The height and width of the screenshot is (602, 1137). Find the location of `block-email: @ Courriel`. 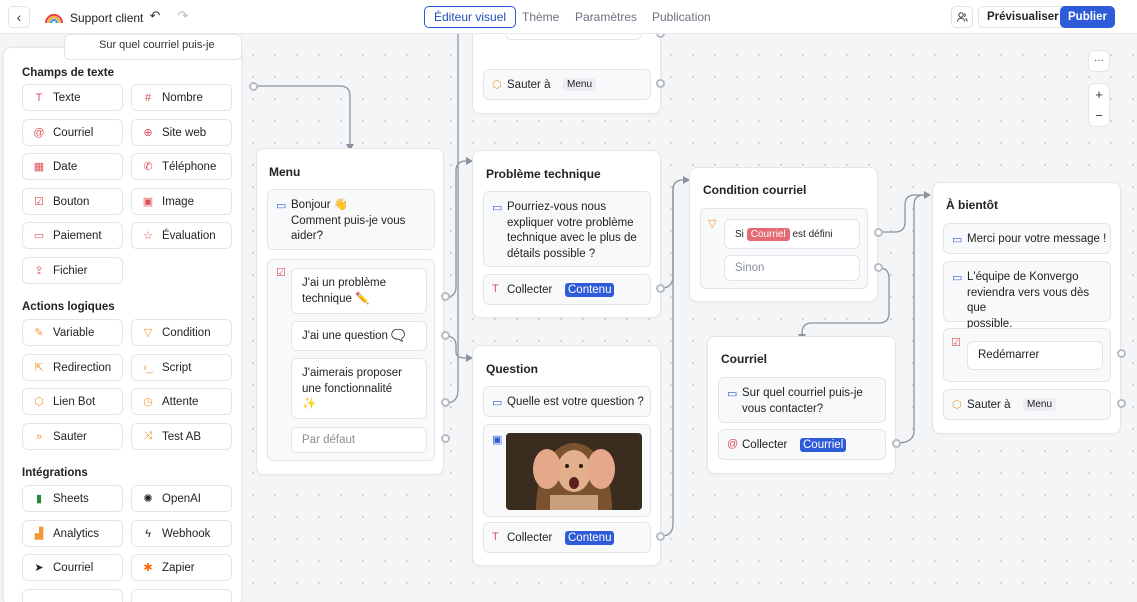

block-email: @ Courriel is located at coordinates (72, 132).